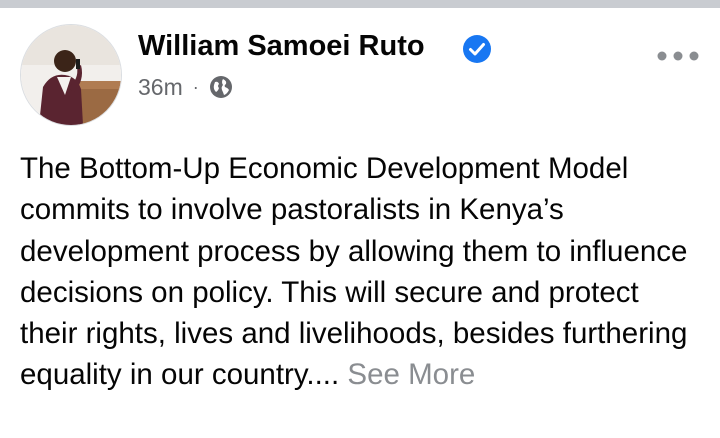  Describe the element at coordinates (411, 374) in the screenshot. I see `see-more-link: See More` at that location.